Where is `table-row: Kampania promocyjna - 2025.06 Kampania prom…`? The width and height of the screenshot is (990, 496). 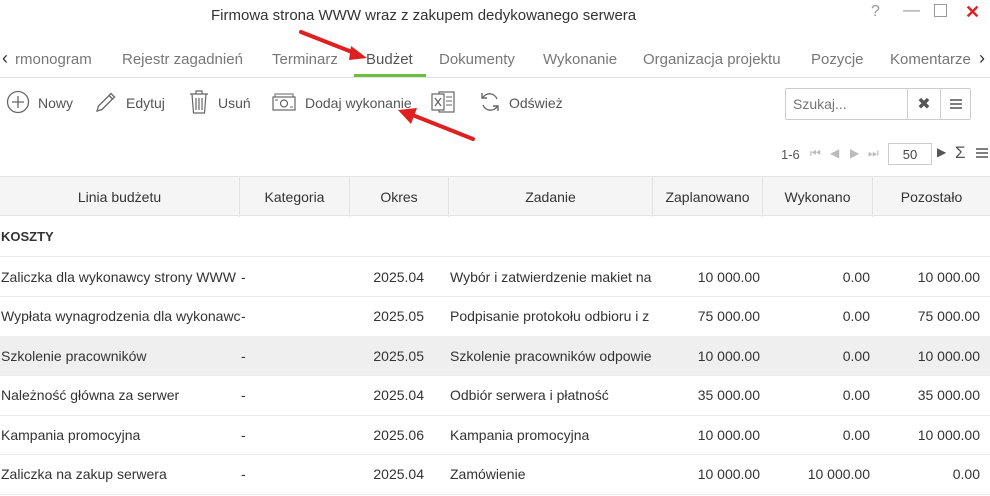
table-row: Kampania promocyjna - 2025.06 Kampania prom… is located at coordinates (495, 435).